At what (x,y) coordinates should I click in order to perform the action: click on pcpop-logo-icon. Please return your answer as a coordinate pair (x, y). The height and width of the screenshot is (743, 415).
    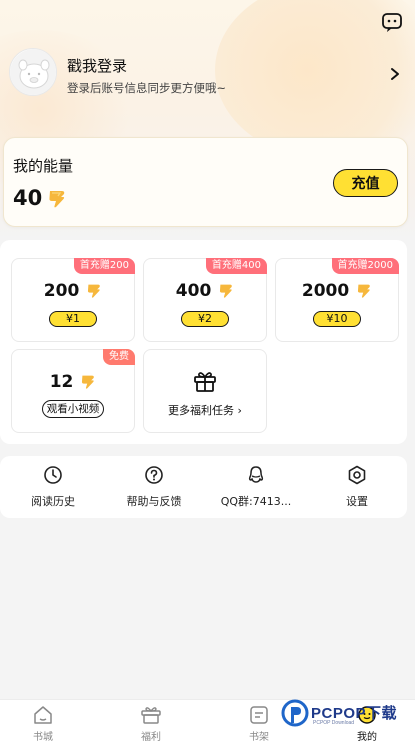
    Looking at the image, I should click on (295, 713).